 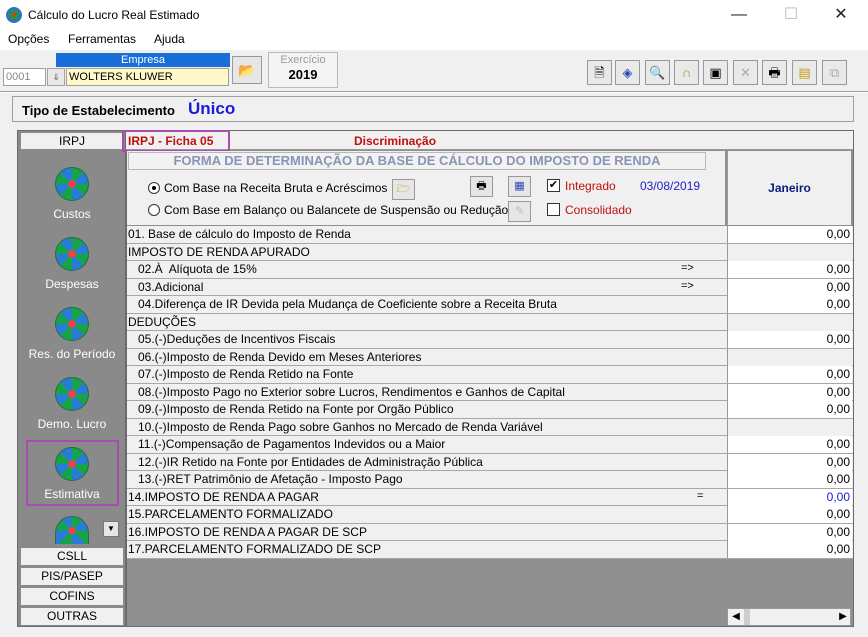 I want to click on row-description: DEDUÇÕES, so click(x=162, y=321).